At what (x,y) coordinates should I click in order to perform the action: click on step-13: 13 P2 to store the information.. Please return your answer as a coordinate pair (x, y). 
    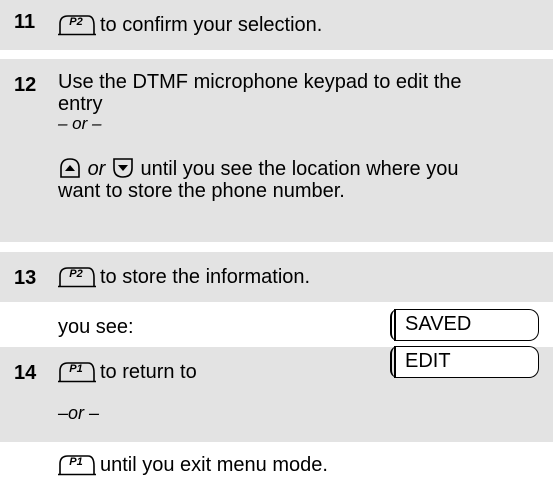
    Looking at the image, I should click on (276, 277).